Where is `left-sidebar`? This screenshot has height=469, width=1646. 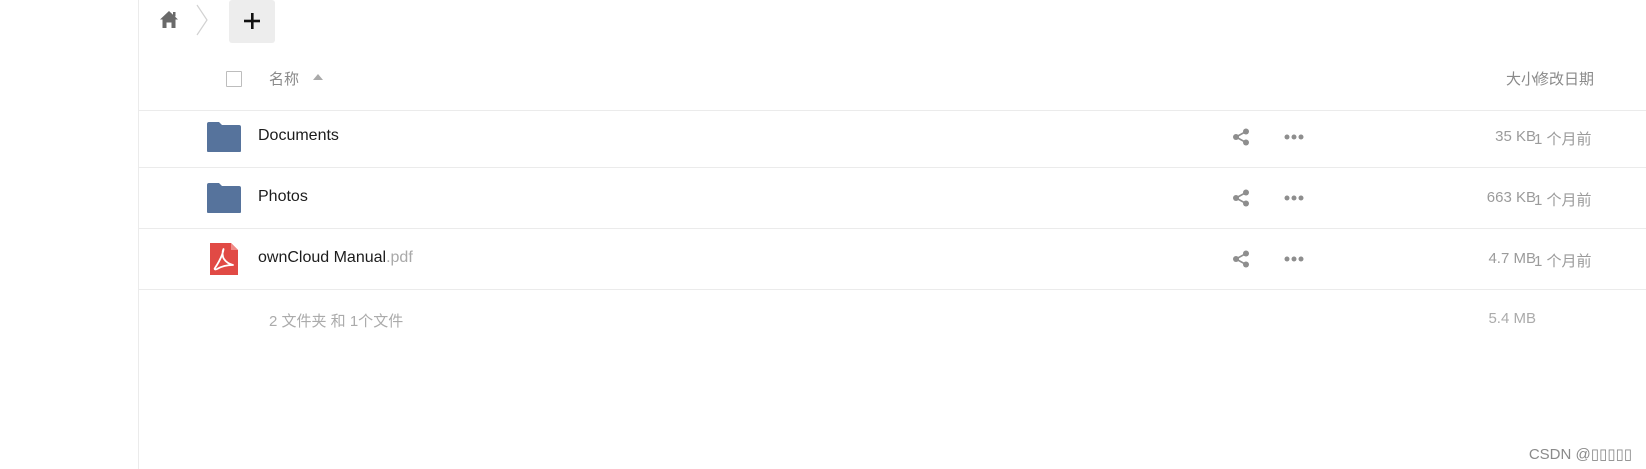
left-sidebar is located at coordinates (69, 234).